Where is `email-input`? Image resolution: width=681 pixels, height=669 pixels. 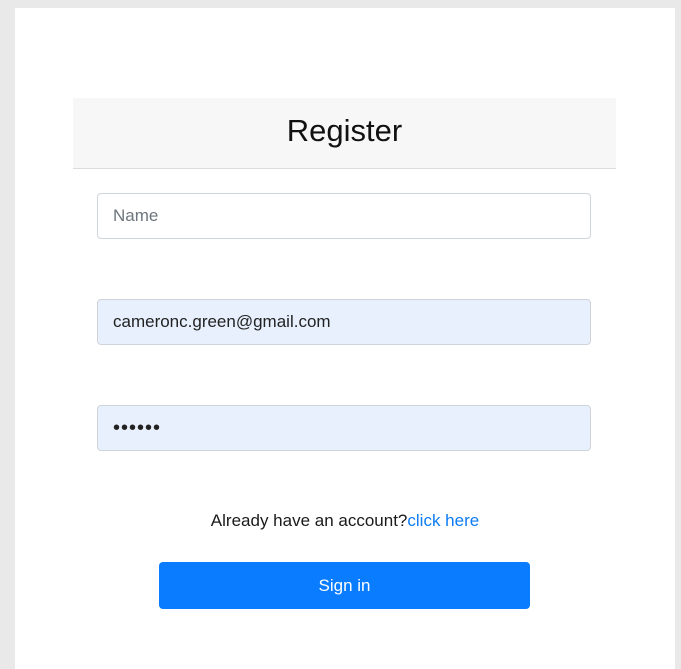
email-input is located at coordinates (344, 322).